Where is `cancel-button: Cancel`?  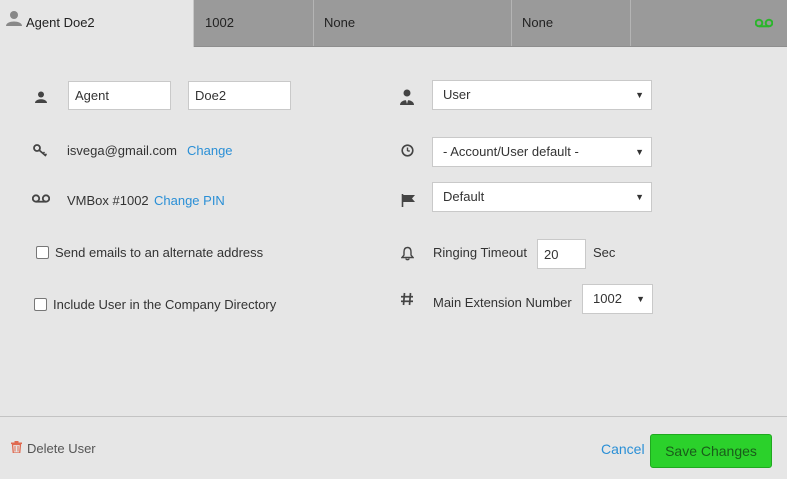 cancel-button: Cancel is located at coordinates (623, 449).